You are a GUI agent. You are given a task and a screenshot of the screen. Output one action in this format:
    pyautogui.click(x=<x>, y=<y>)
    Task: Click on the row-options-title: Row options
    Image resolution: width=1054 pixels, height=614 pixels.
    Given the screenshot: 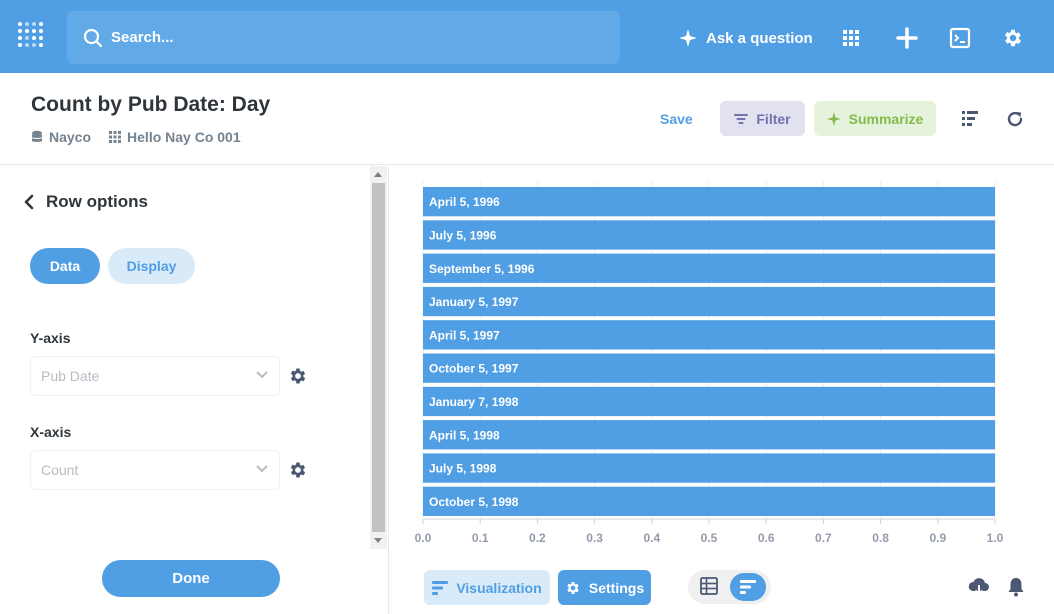 What is the action you would take?
    pyautogui.click(x=97, y=201)
    